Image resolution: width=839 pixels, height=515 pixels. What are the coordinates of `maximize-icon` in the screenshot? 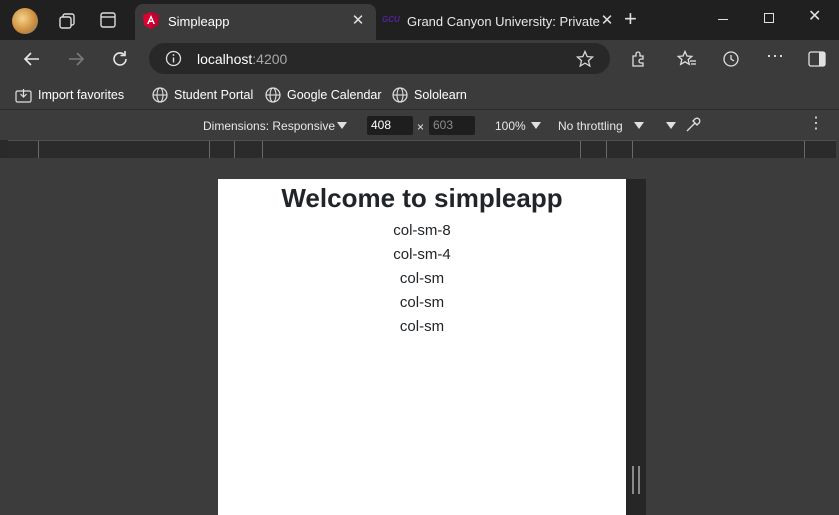 It's located at (769, 18).